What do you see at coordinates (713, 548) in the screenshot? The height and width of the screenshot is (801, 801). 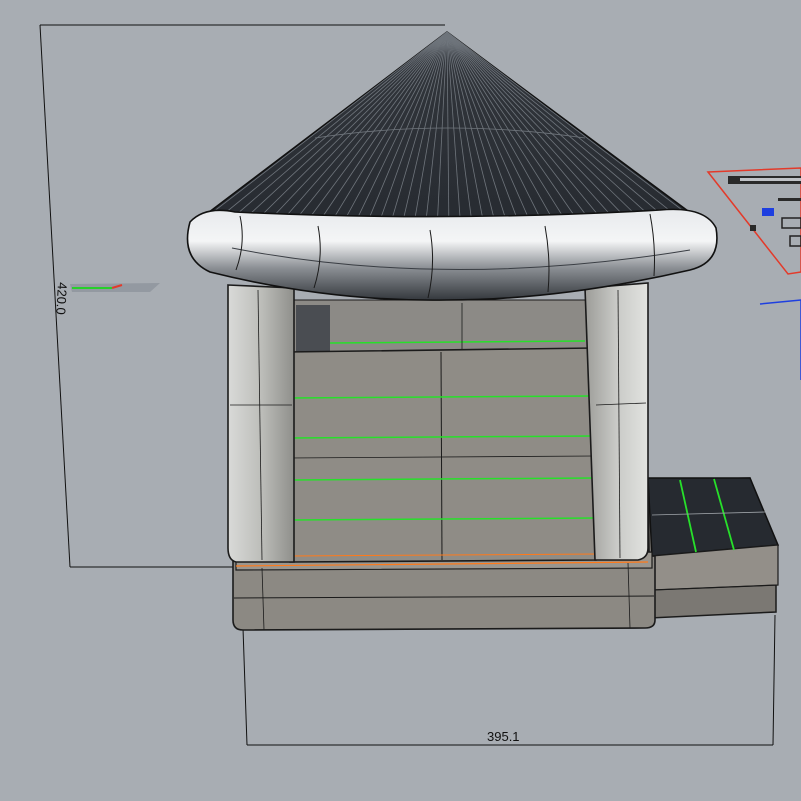 I see `side-step` at bounding box center [713, 548].